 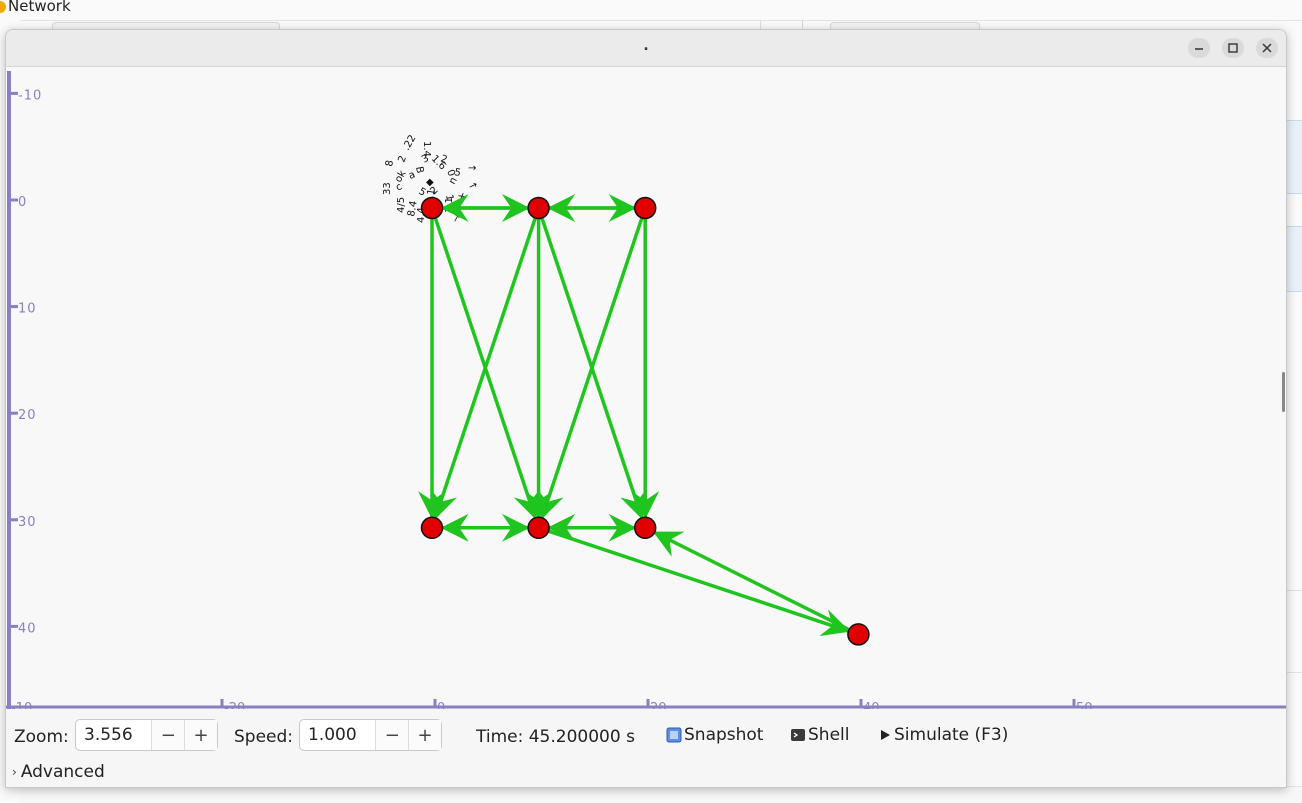 I want to click on terminal-icon, so click(x=798, y=735).